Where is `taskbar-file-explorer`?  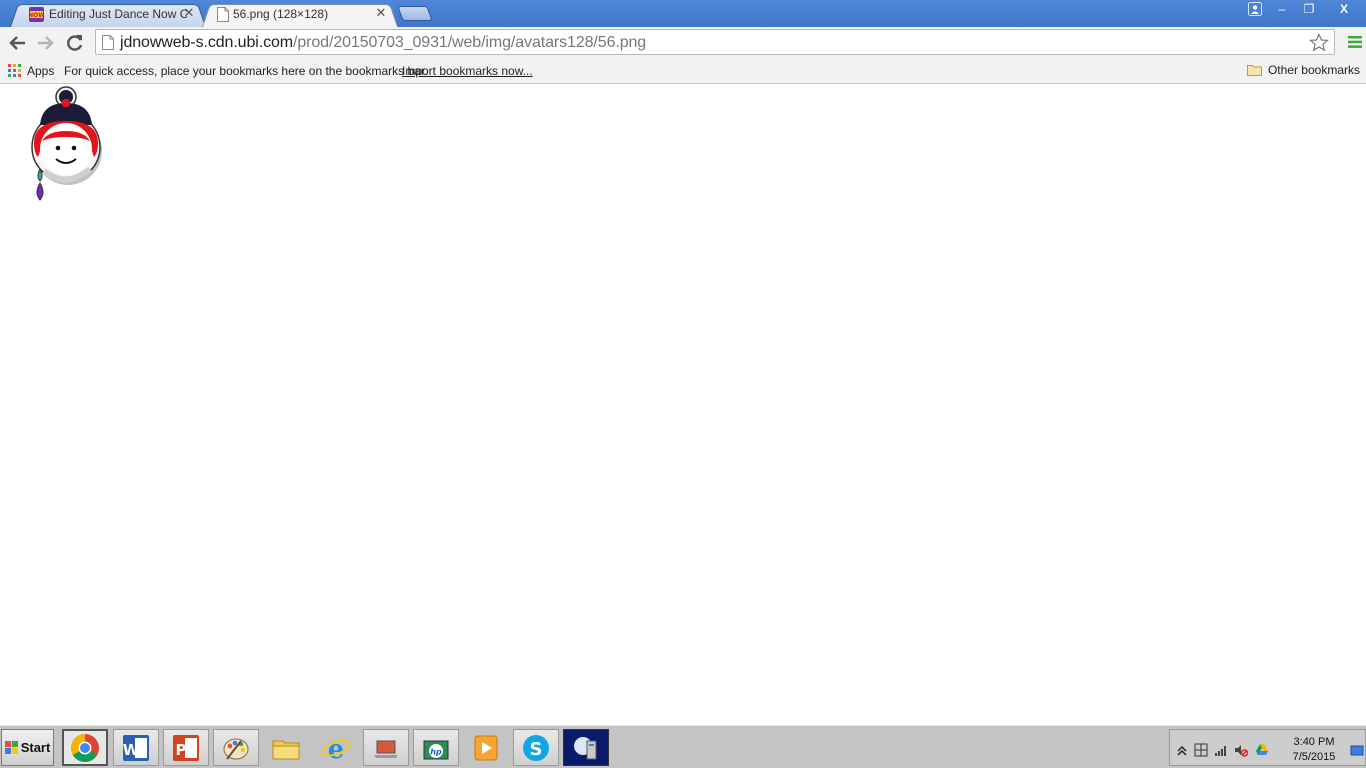 taskbar-file-explorer is located at coordinates (286, 747).